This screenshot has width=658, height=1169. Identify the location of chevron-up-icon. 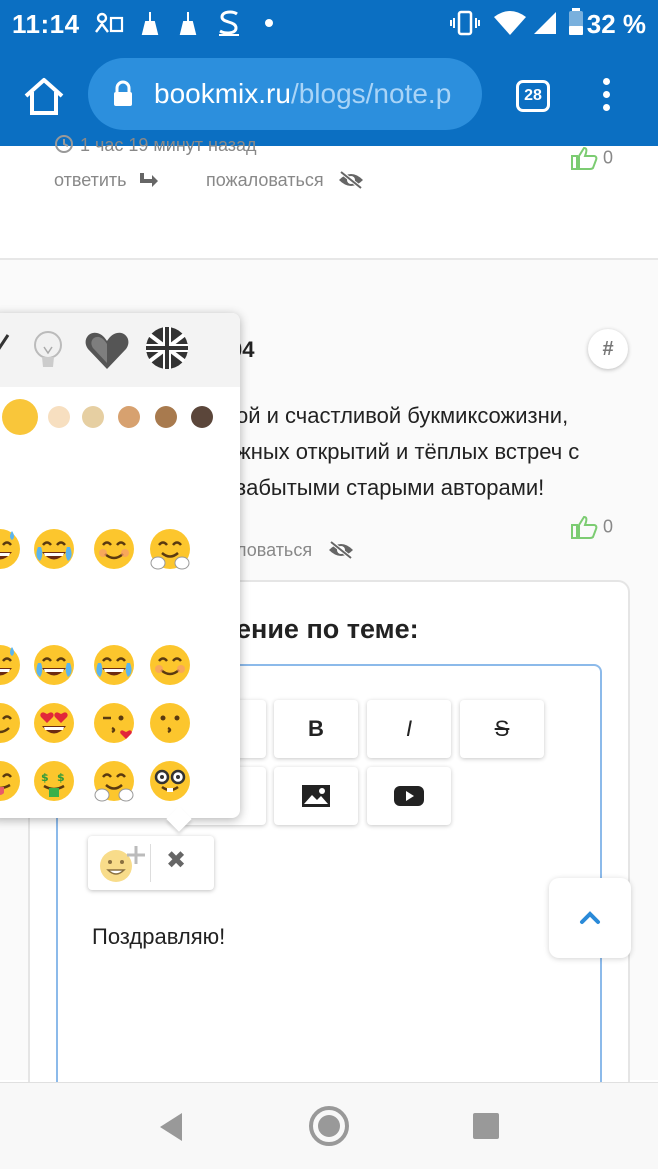
(590, 917).